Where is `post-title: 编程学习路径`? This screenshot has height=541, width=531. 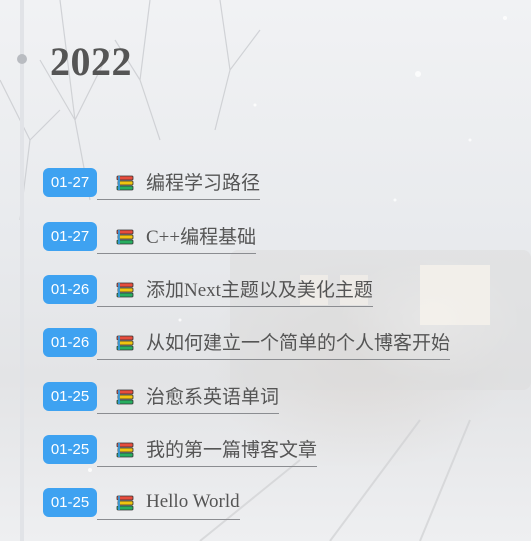 post-title: 编程学习路径 is located at coordinates (203, 182).